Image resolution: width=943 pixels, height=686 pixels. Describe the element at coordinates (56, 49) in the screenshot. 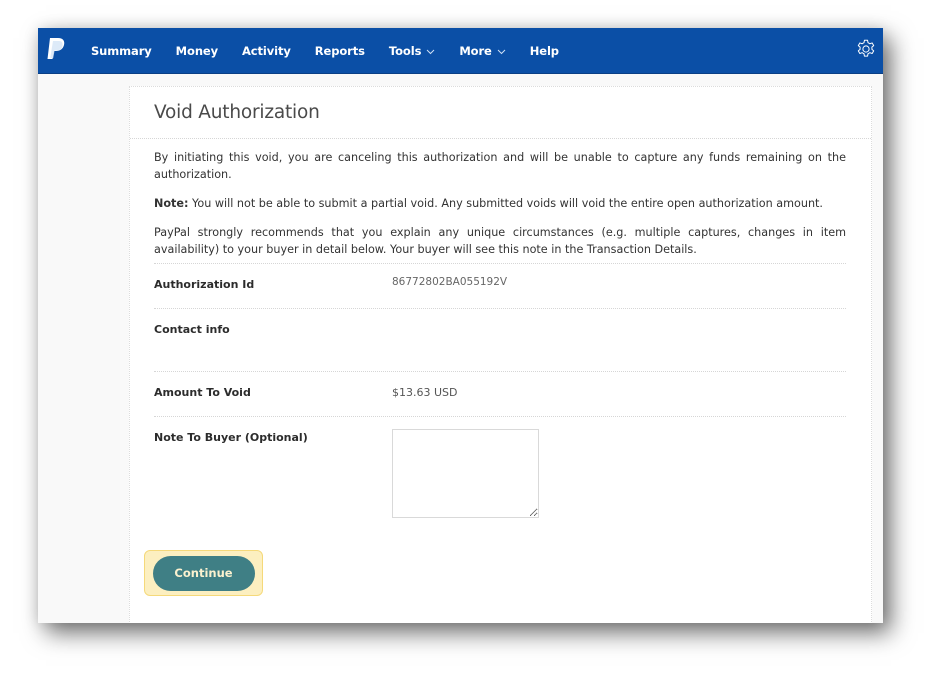

I see `paypal-logo-icon` at that location.